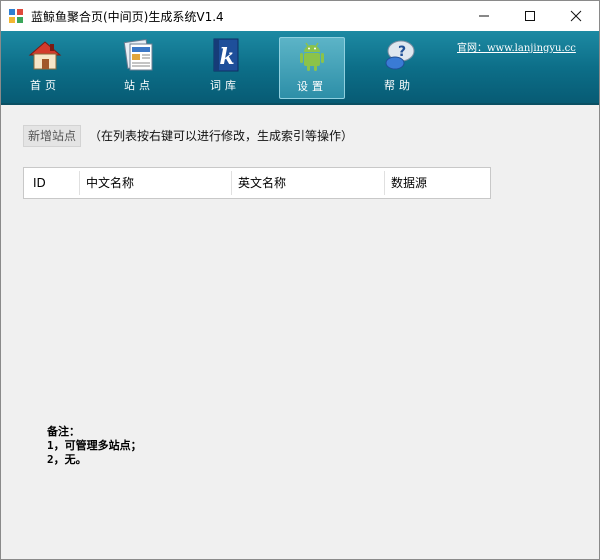 This screenshot has width=600, height=560. What do you see at coordinates (156, 183) in the screenshot?
I see `column-header-chinese-name: 中文名称` at bounding box center [156, 183].